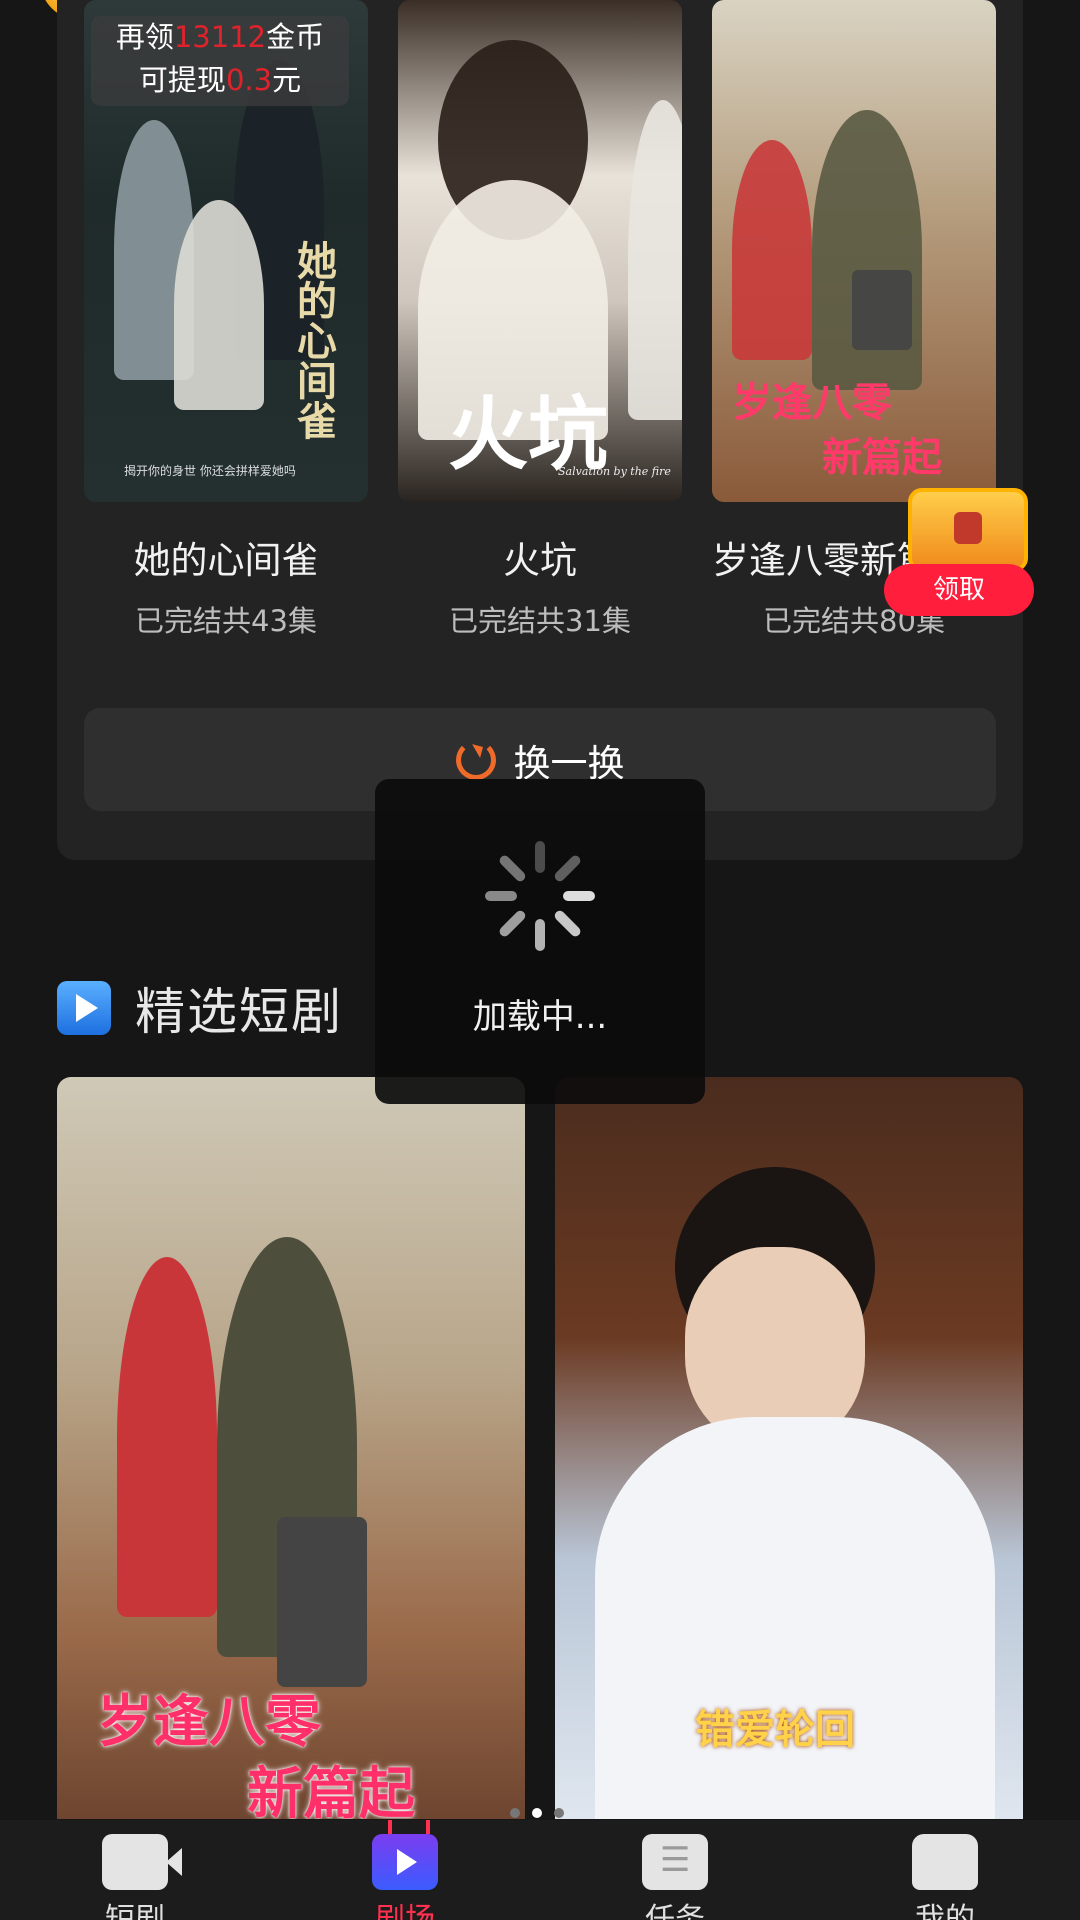 This screenshot has width=1080, height=1920. What do you see at coordinates (968, 528) in the screenshot?
I see `lock-icon` at bounding box center [968, 528].